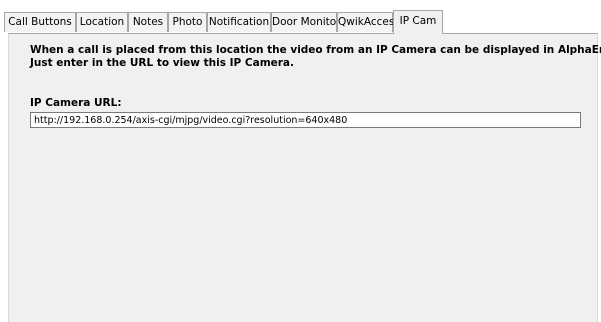  I want to click on tab-door-monitor: Door Monitor, so click(306, 22).